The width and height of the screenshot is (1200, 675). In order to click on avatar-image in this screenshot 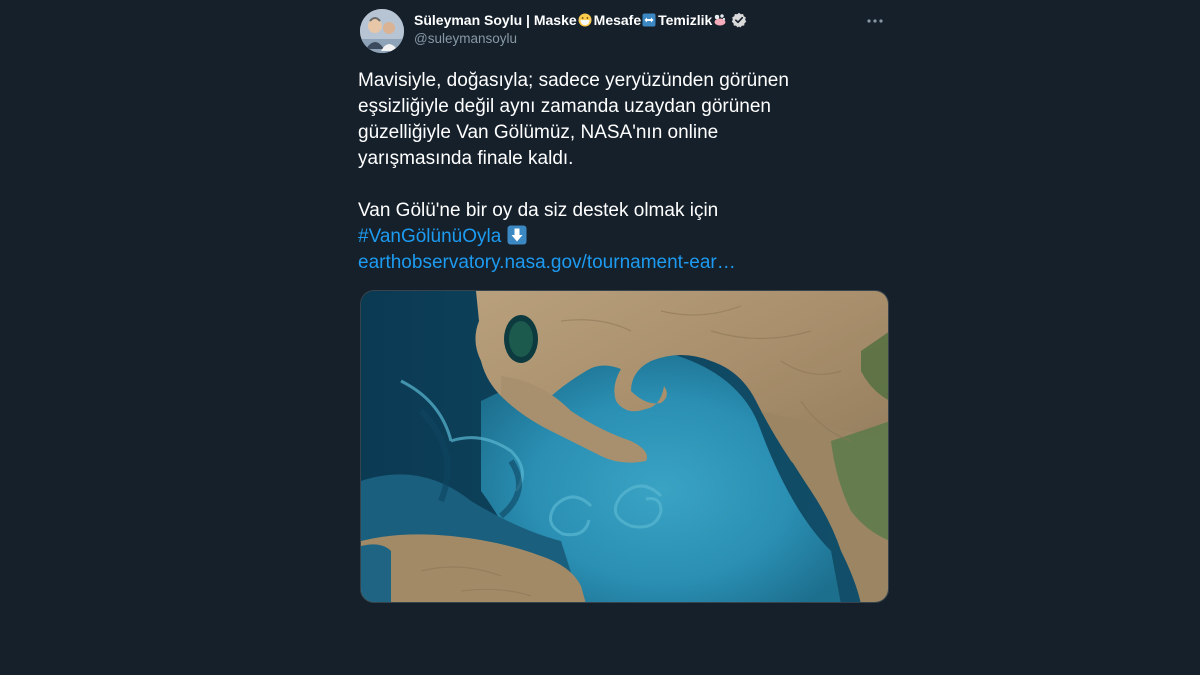, I will do `click(382, 31)`.